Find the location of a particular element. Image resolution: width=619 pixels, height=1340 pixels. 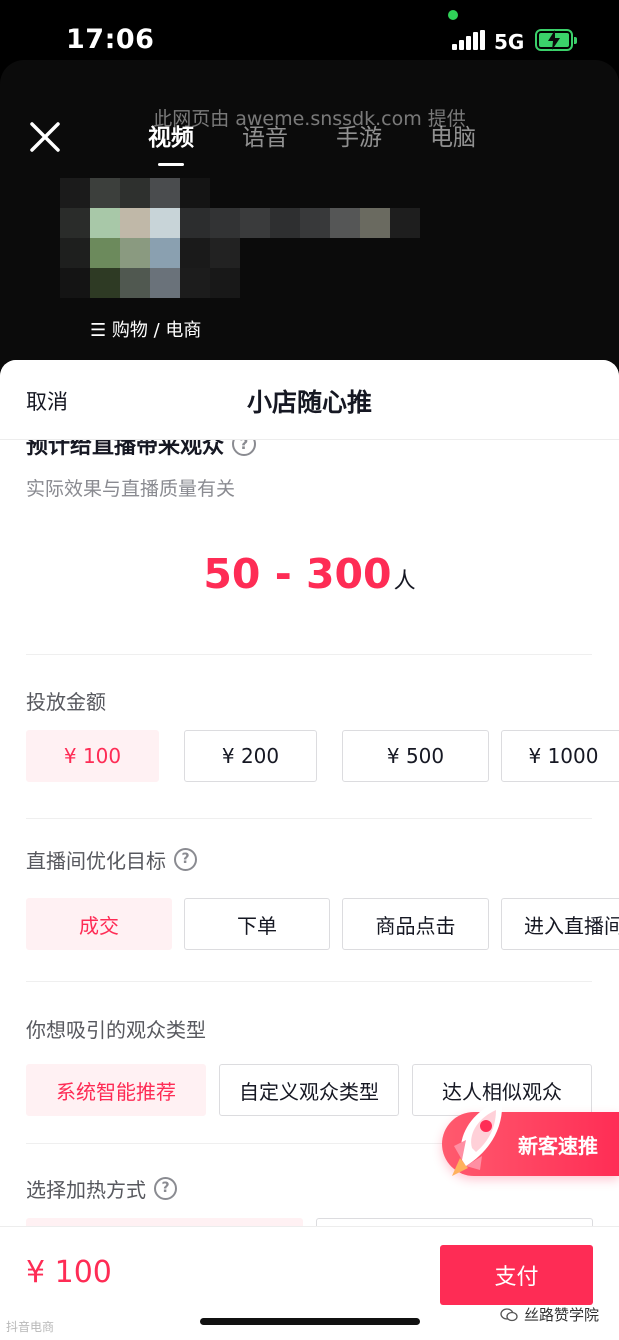

watermark-right: 丝路赞学院 is located at coordinates (549, 1314).